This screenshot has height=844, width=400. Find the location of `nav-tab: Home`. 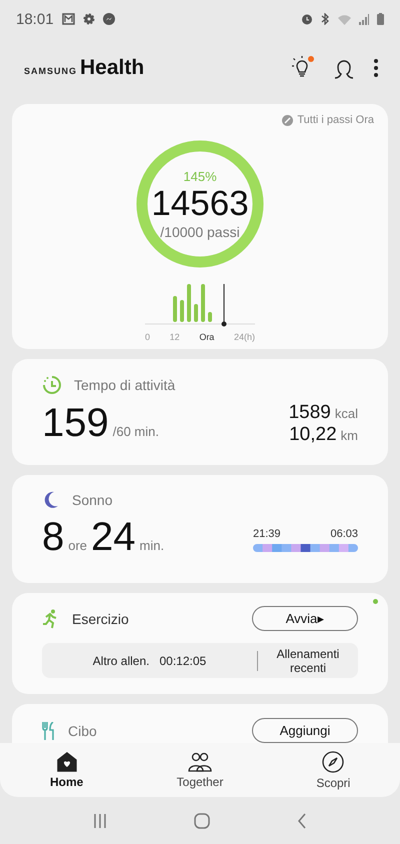

nav-tab: Home is located at coordinates (67, 770).